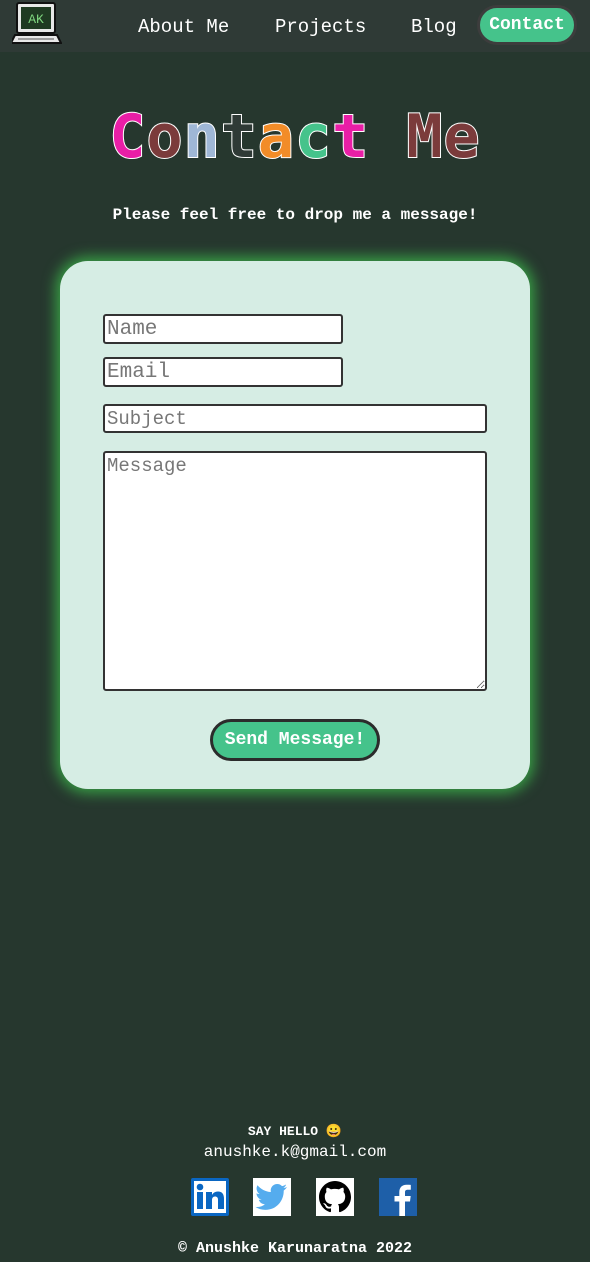  Describe the element at coordinates (36, 19) in the screenshot. I see `logo-text: AK` at that location.